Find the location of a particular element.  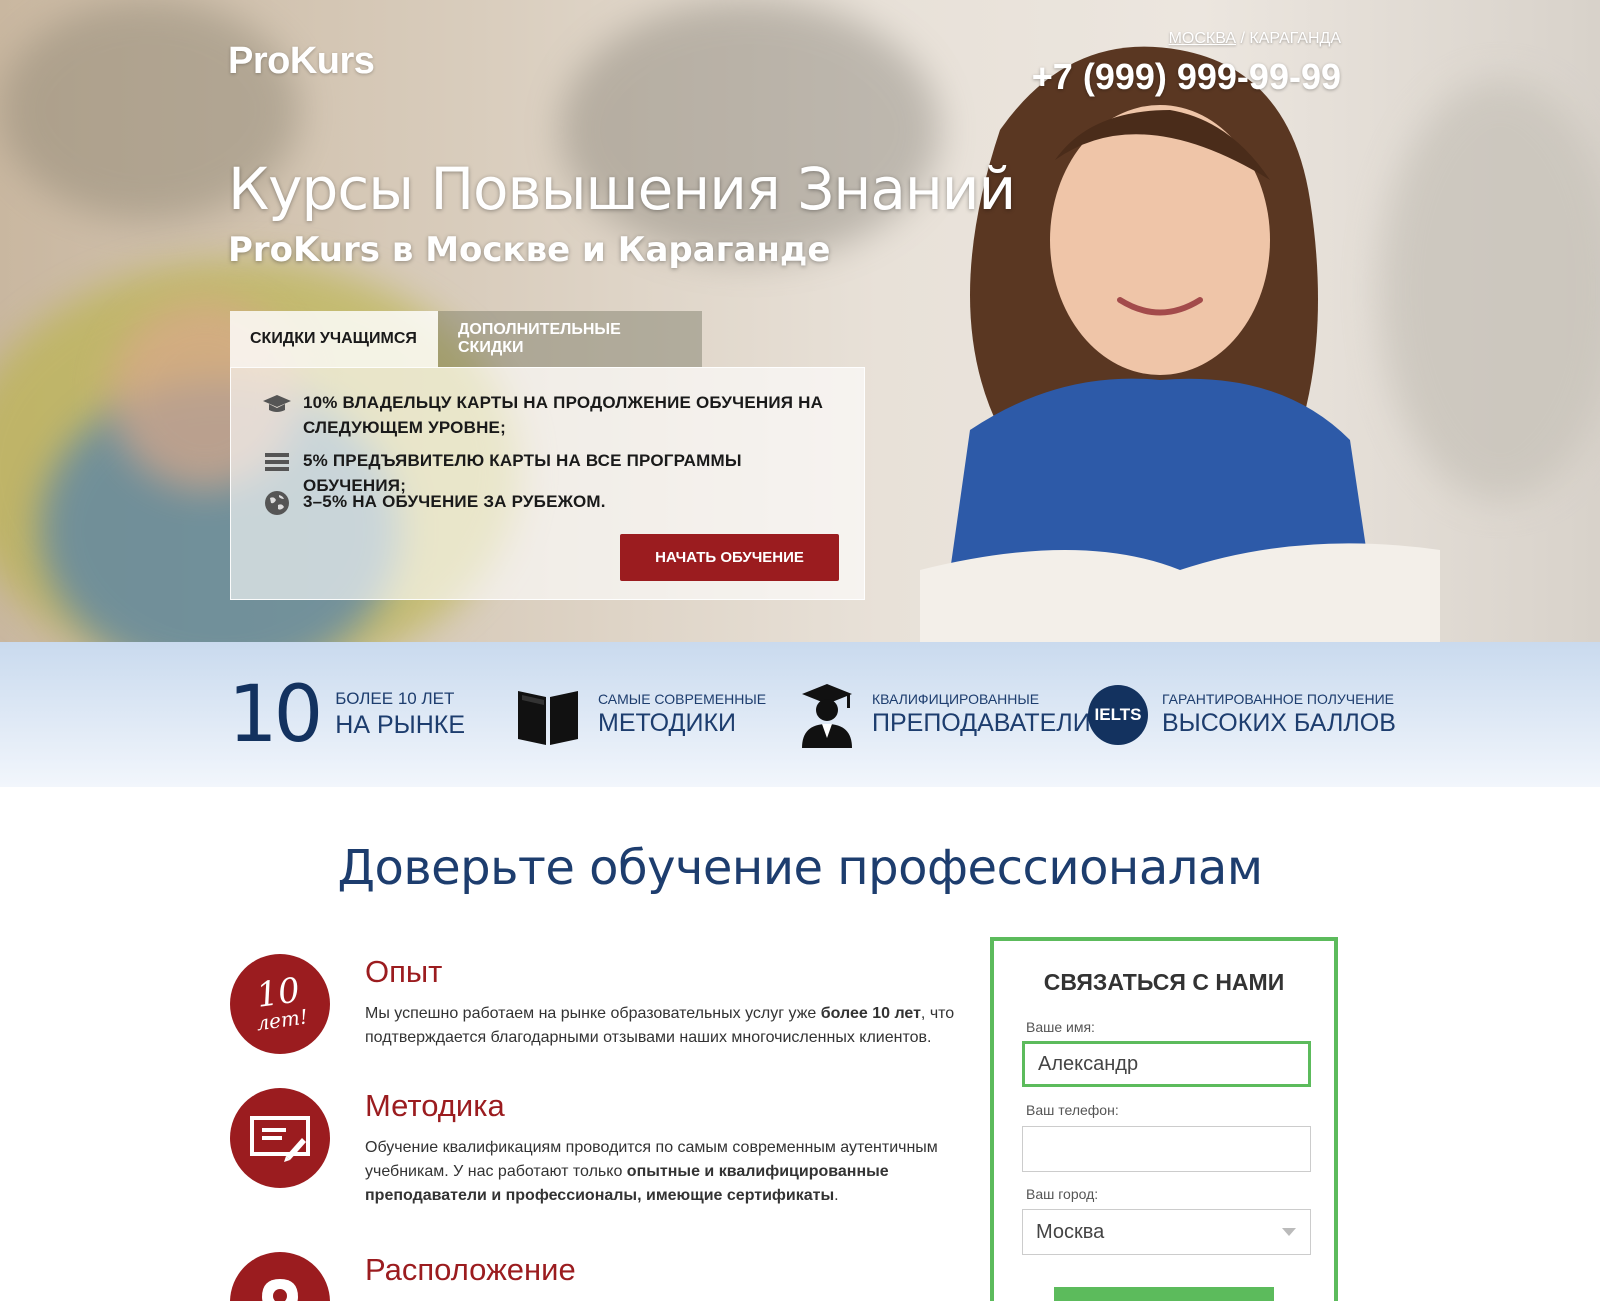

name-label: Ваше имя: is located at coordinates (1060, 1027).